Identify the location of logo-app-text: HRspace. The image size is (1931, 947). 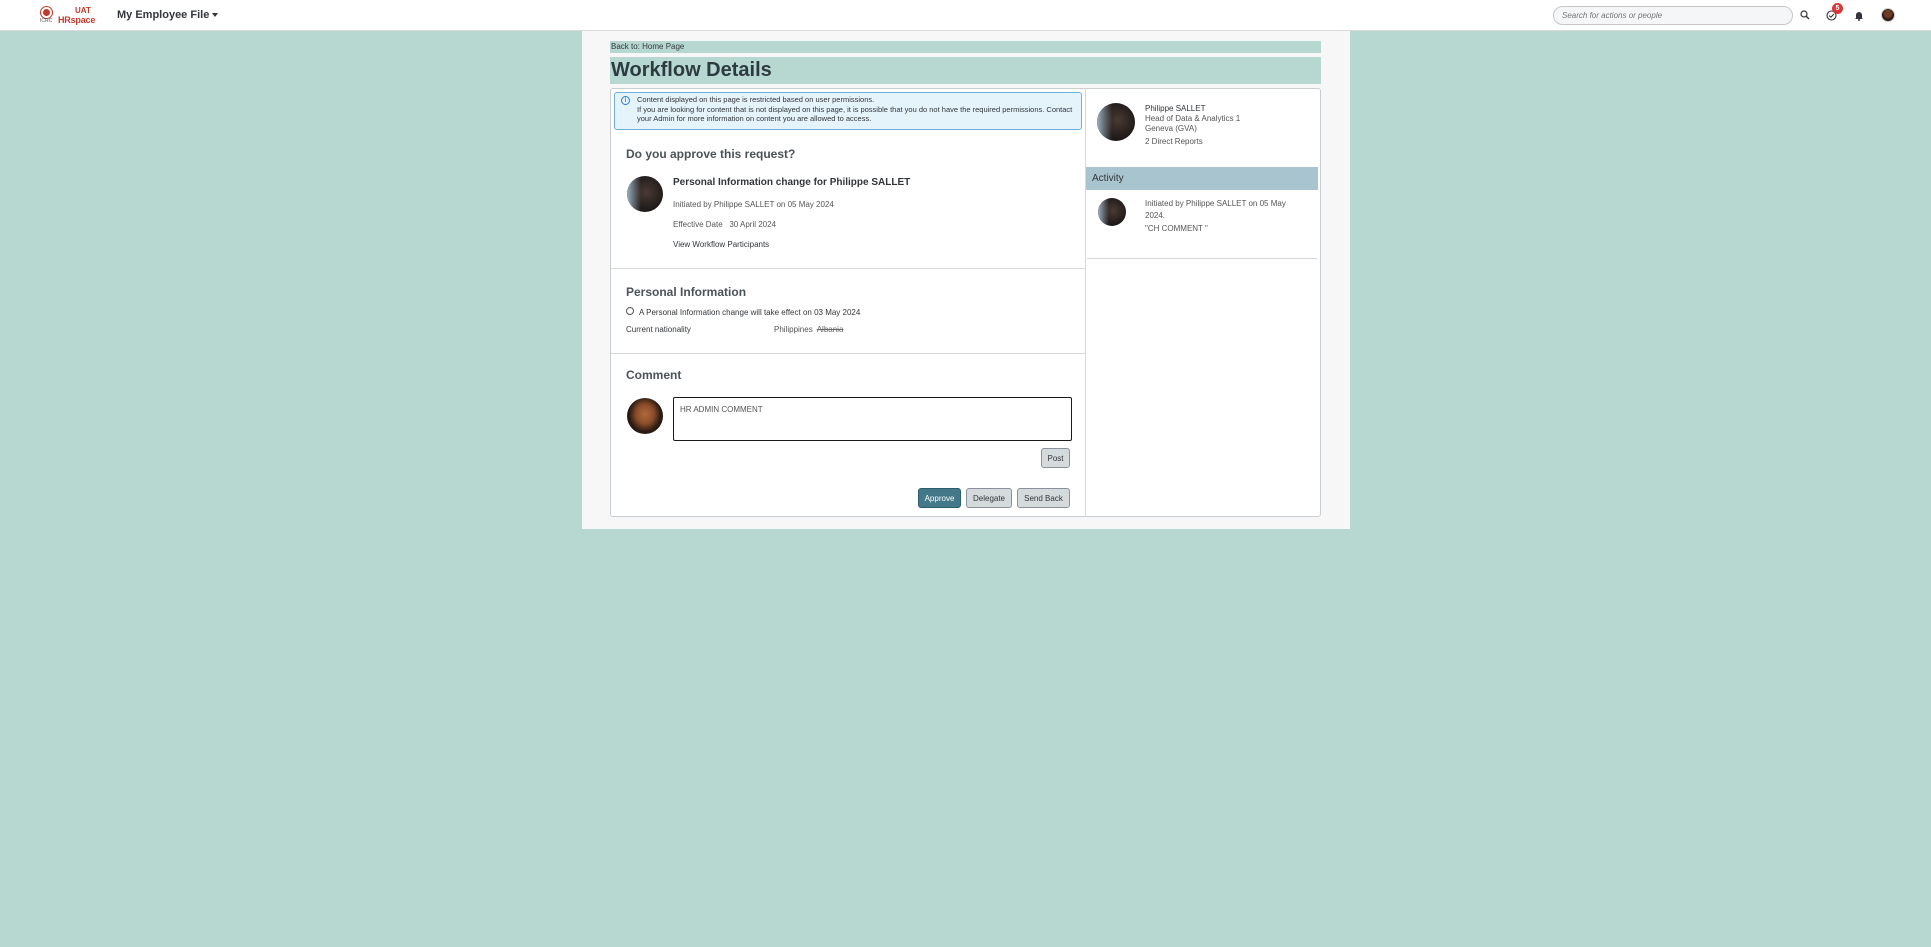
(77, 20).